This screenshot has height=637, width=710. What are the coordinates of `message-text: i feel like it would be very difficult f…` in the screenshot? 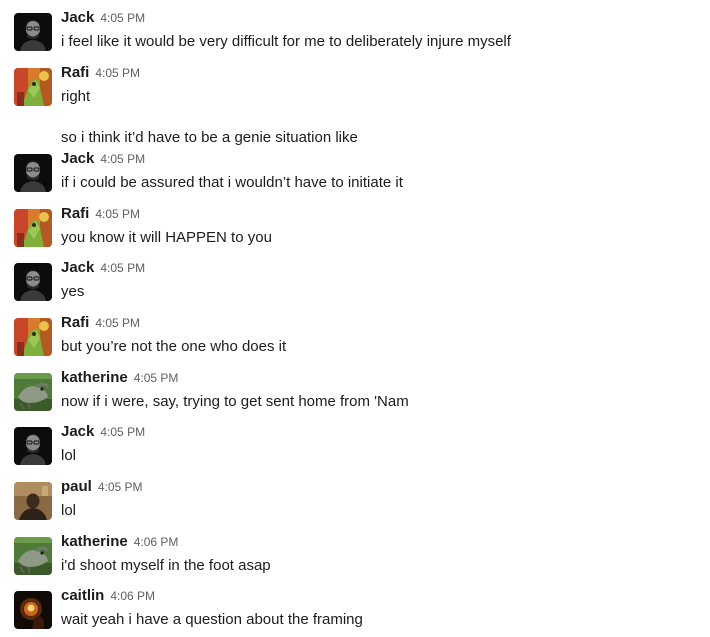 It's located at (286, 41).